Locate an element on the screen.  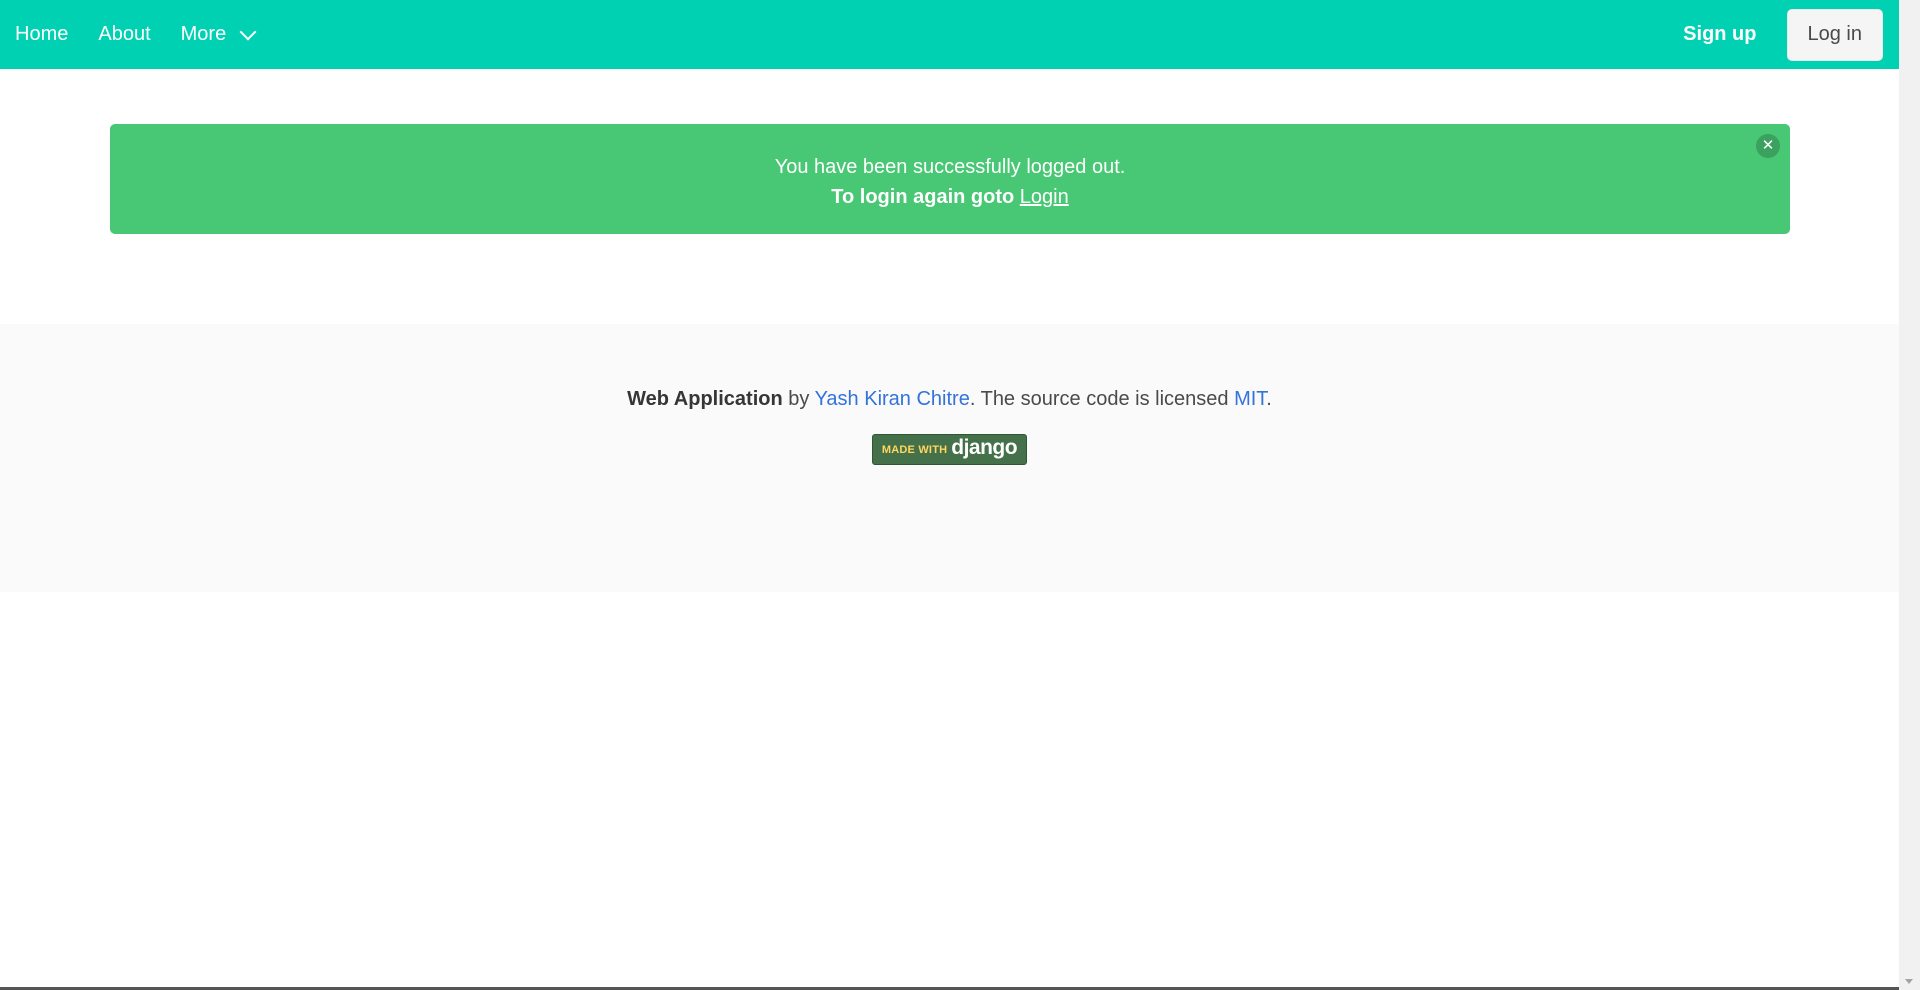
nav-about-label: About is located at coordinates (124, 34).